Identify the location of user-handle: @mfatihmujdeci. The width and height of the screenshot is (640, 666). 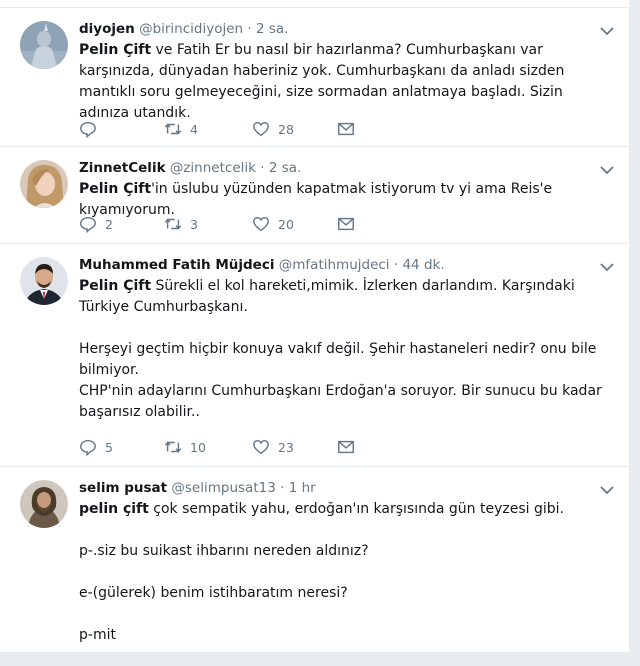
(334, 265).